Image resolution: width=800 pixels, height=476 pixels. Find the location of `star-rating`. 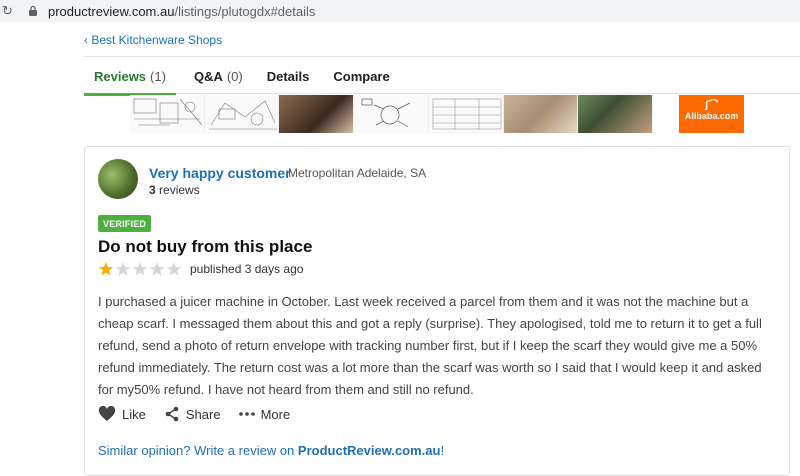

star-rating is located at coordinates (140, 269).